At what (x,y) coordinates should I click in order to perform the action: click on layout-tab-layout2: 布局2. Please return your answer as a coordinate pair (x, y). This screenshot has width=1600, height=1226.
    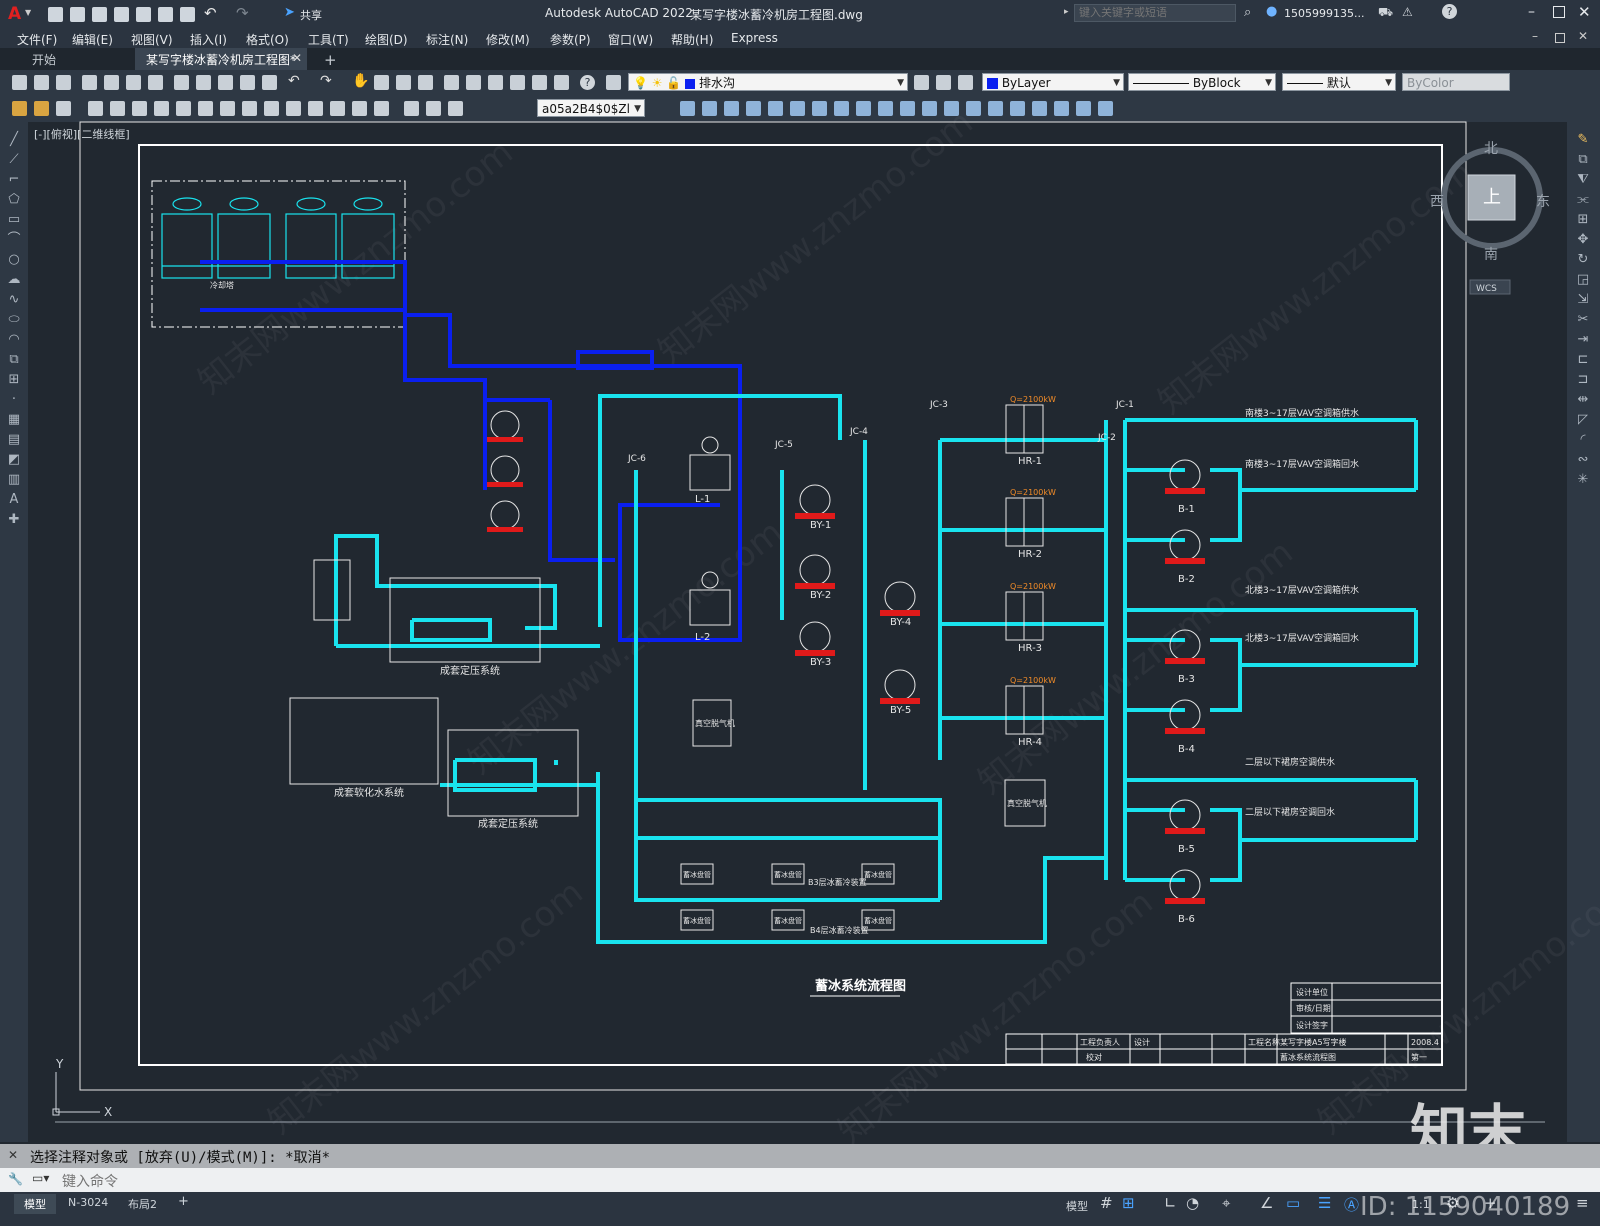
    Looking at the image, I should click on (142, 1204).